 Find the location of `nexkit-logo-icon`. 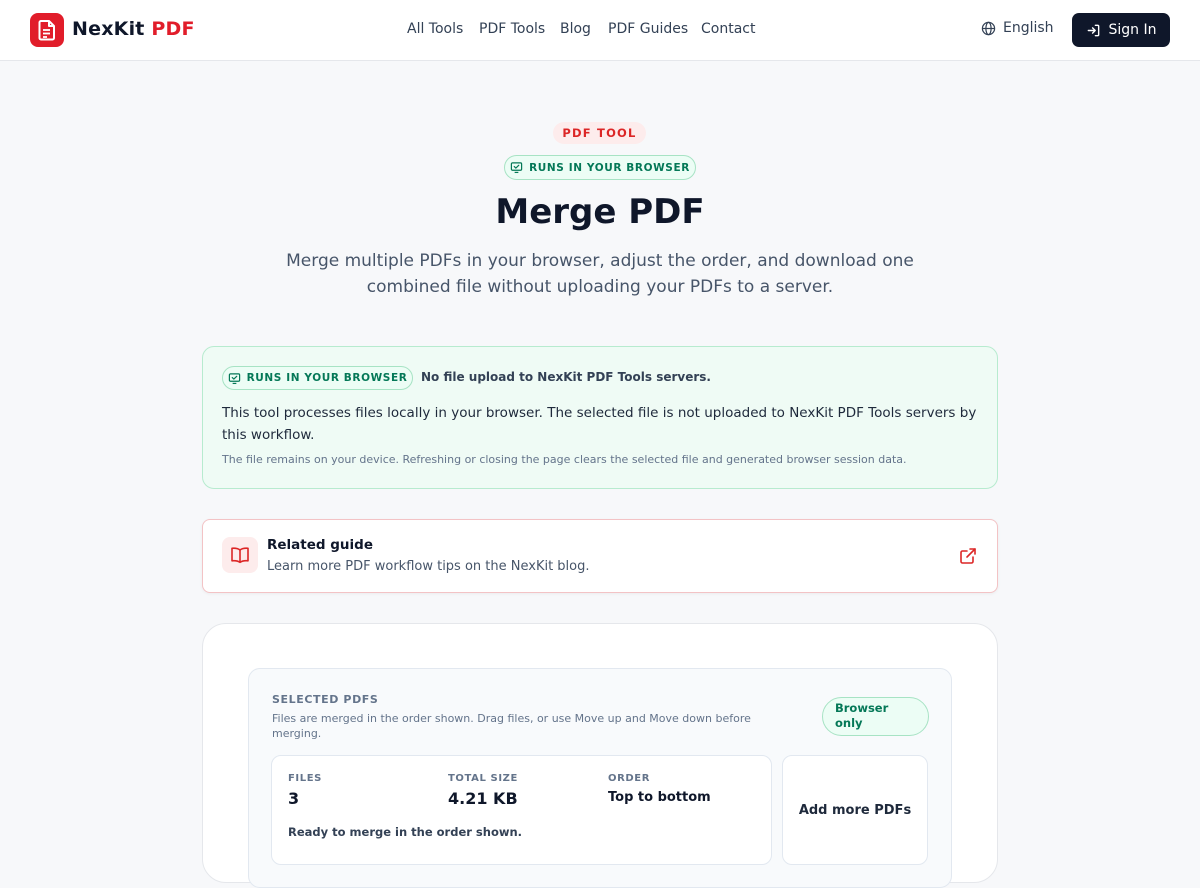

nexkit-logo-icon is located at coordinates (47, 30).